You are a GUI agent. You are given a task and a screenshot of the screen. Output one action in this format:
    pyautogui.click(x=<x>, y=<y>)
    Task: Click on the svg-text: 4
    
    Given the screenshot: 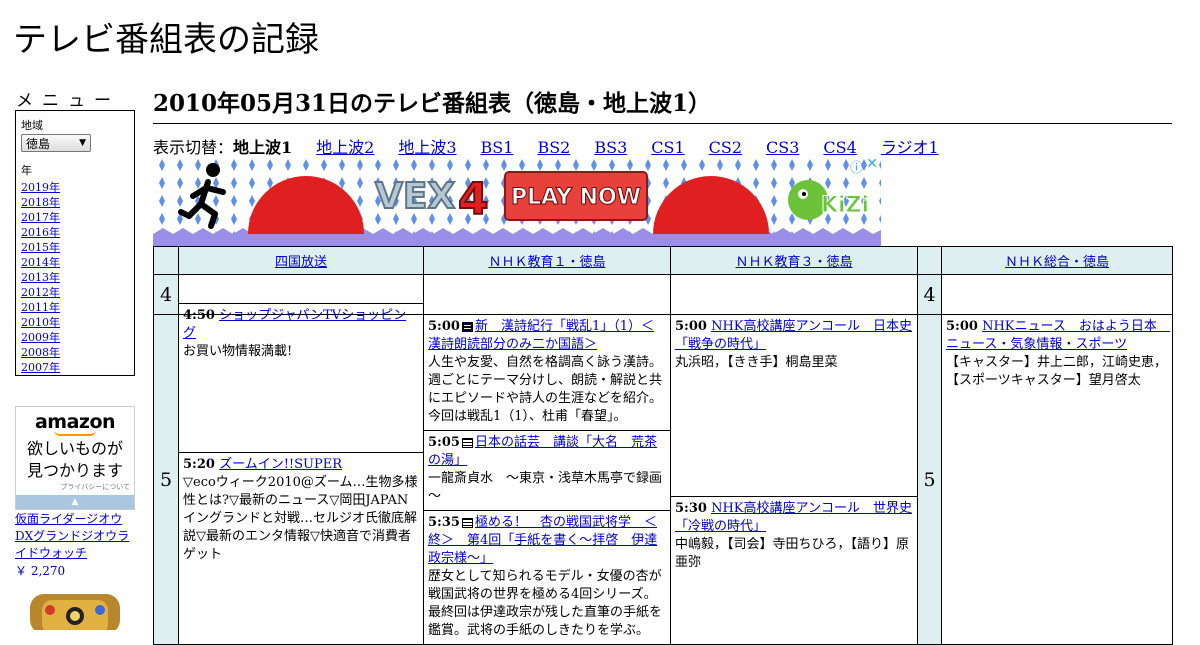 What is the action you would take?
    pyautogui.click(x=473, y=199)
    